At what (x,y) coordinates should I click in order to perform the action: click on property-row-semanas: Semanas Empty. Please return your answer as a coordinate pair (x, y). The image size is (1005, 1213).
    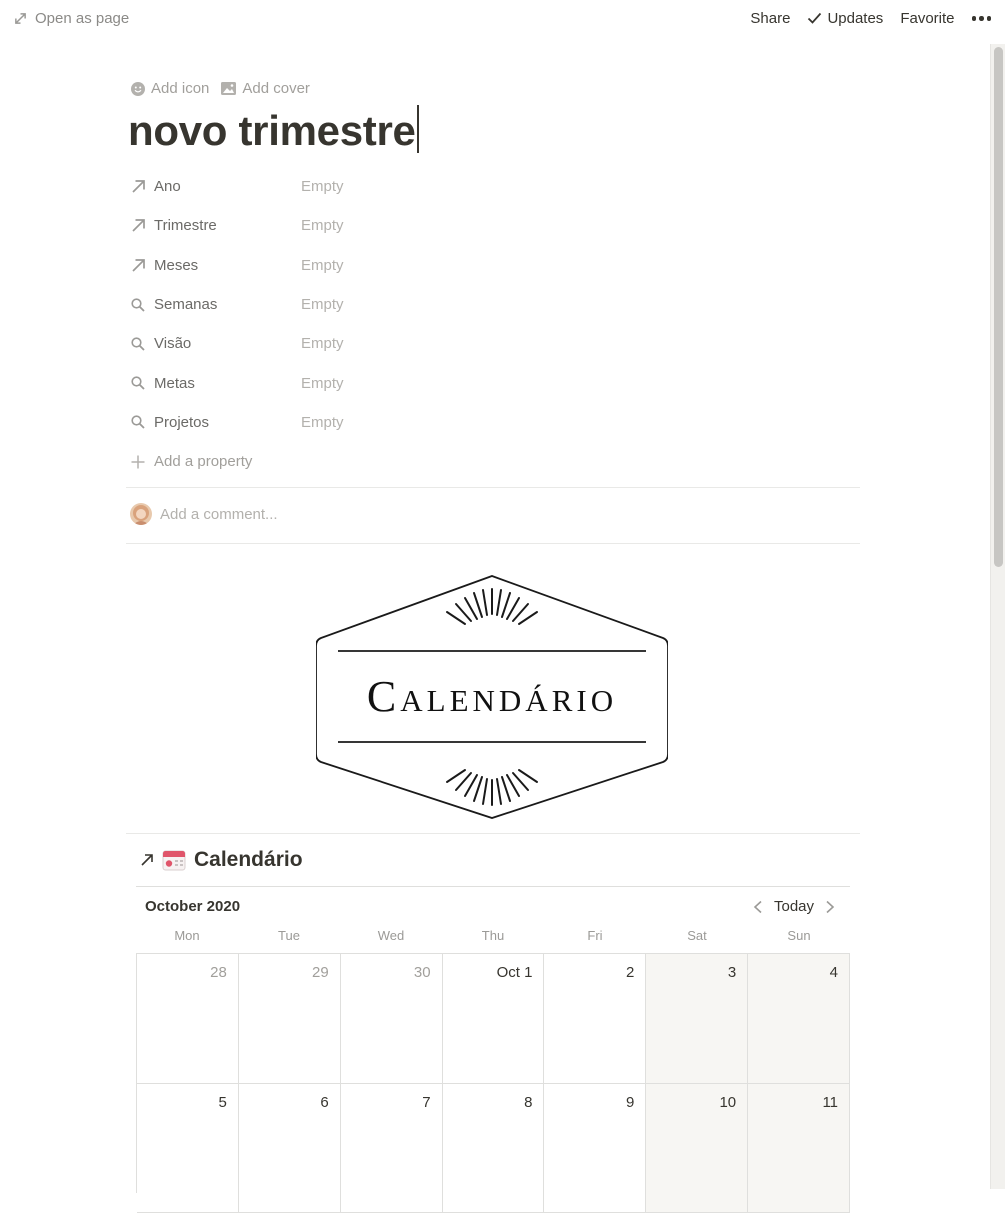
    Looking at the image, I should click on (494, 304).